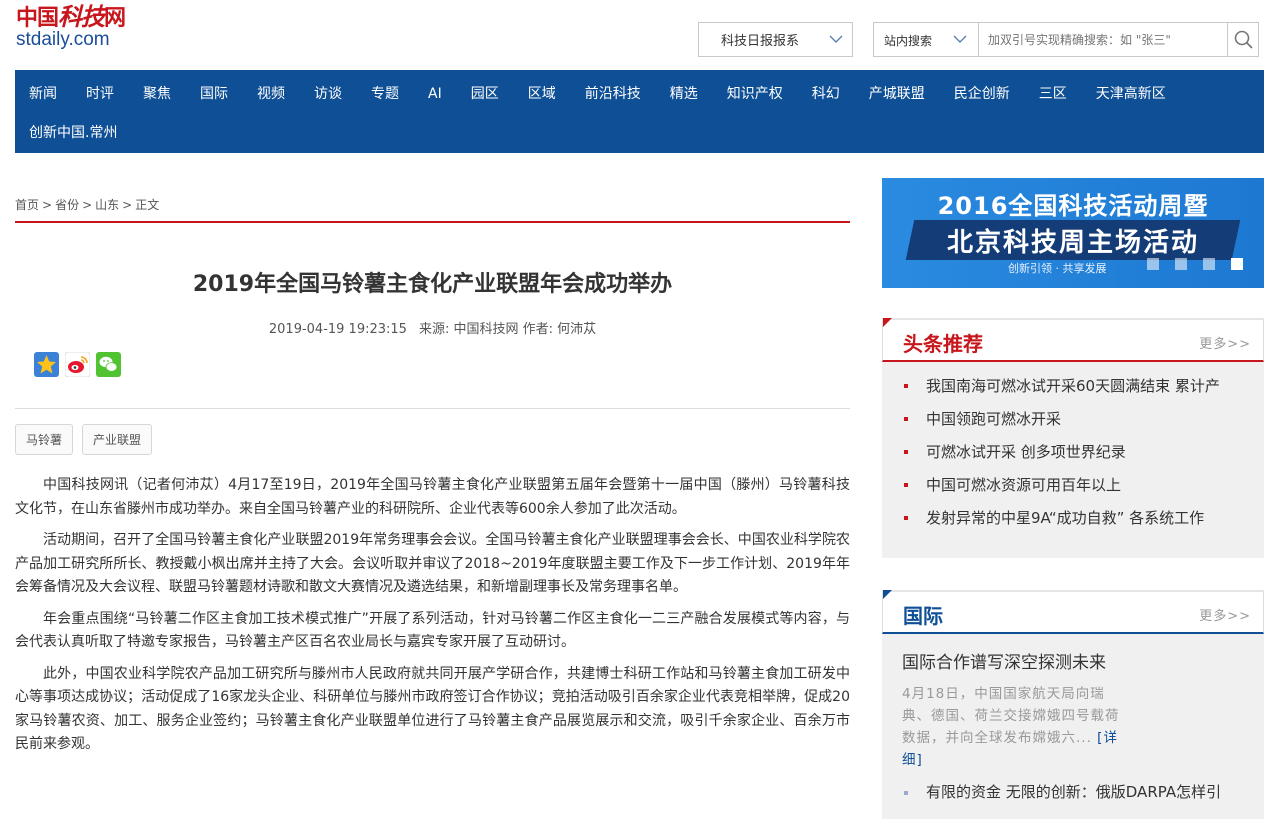  Describe the element at coordinates (1072, 243) in the screenshot. I see `banner-line-2: 北京科技周主场活动` at that location.